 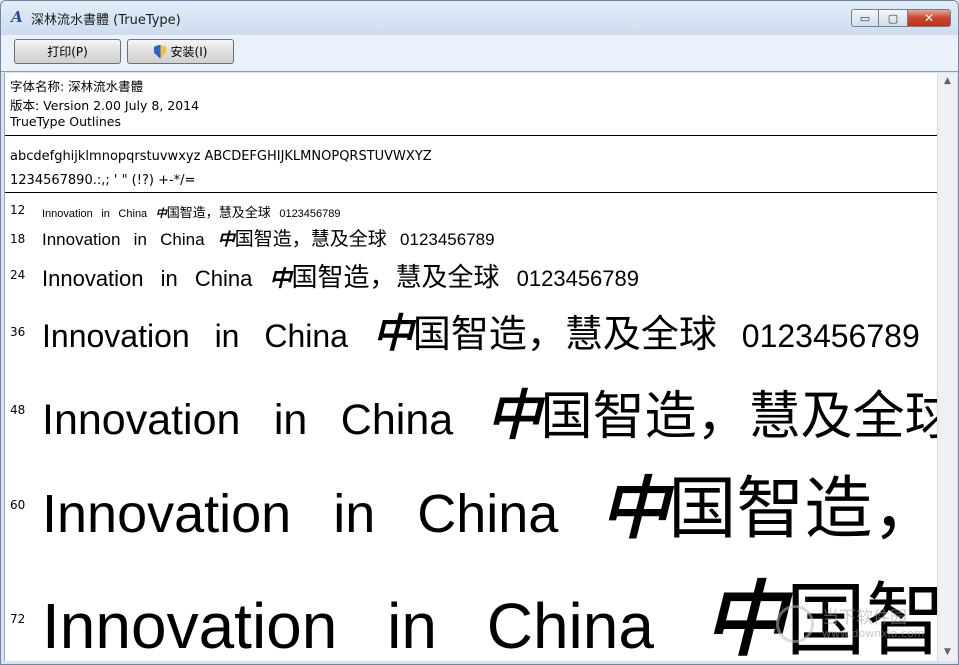 I want to click on window-title: 深林流水書體 (TrueType), so click(x=106, y=20).